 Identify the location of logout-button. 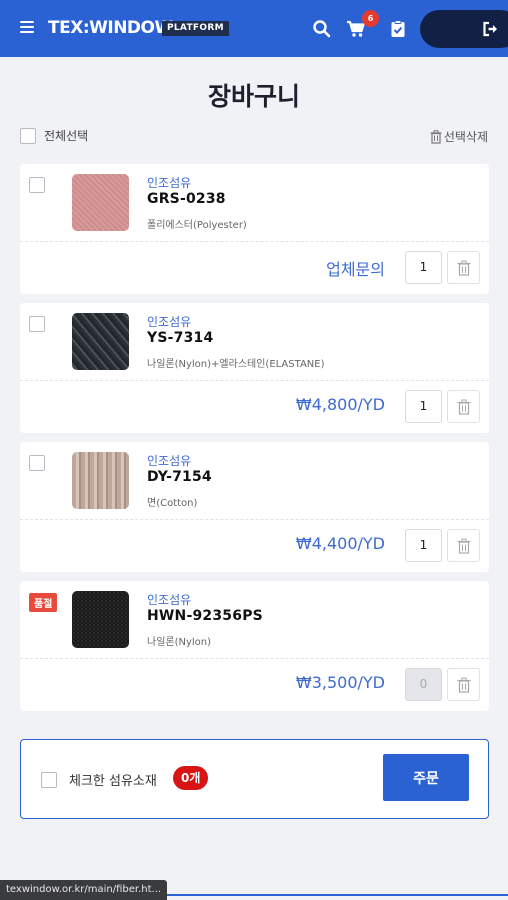
(464, 29).